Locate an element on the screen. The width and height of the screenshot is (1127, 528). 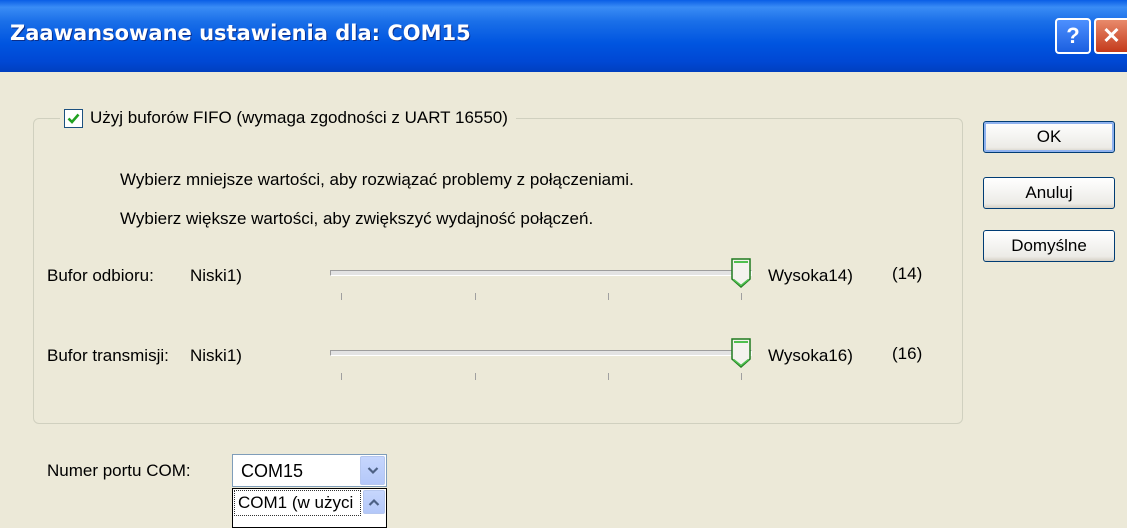
transmit-buffer-track is located at coordinates (541, 353).